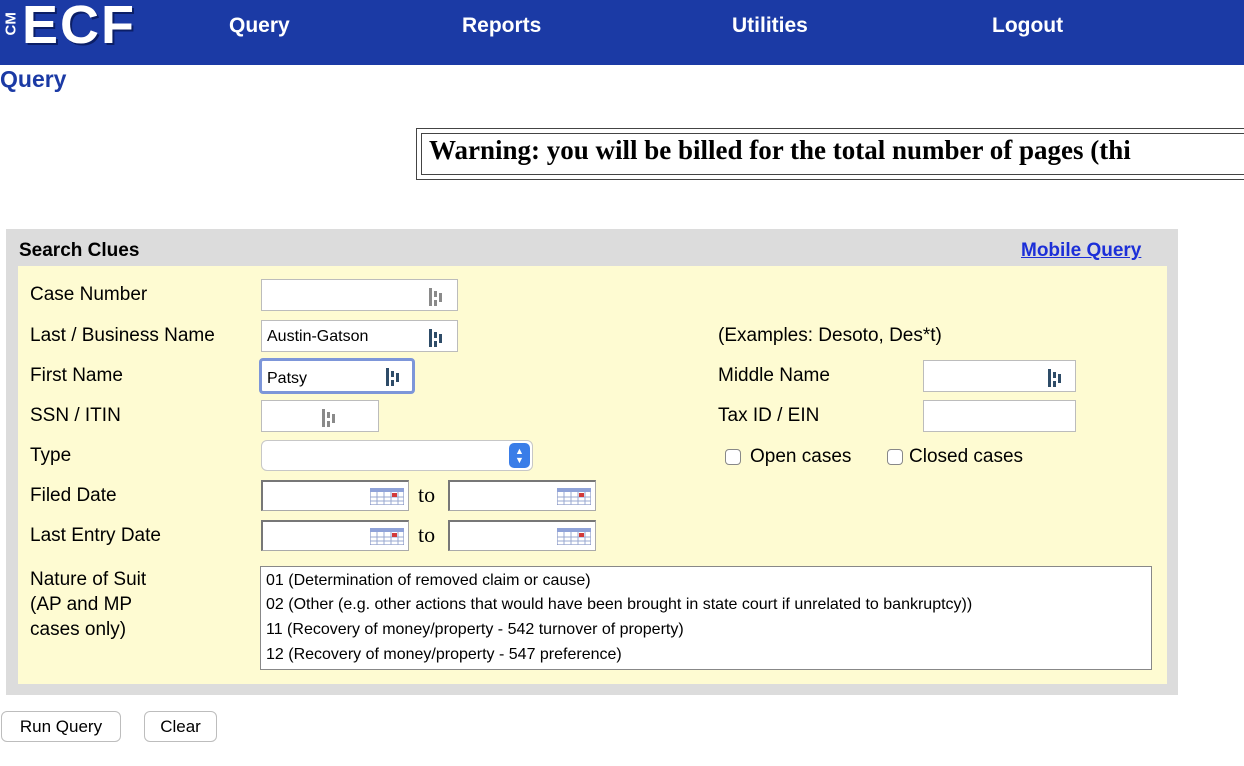 The width and height of the screenshot is (1244, 766). Describe the element at coordinates (75, 415) in the screenshot. I see `ssn-label: SSN / ITIN` at that location.